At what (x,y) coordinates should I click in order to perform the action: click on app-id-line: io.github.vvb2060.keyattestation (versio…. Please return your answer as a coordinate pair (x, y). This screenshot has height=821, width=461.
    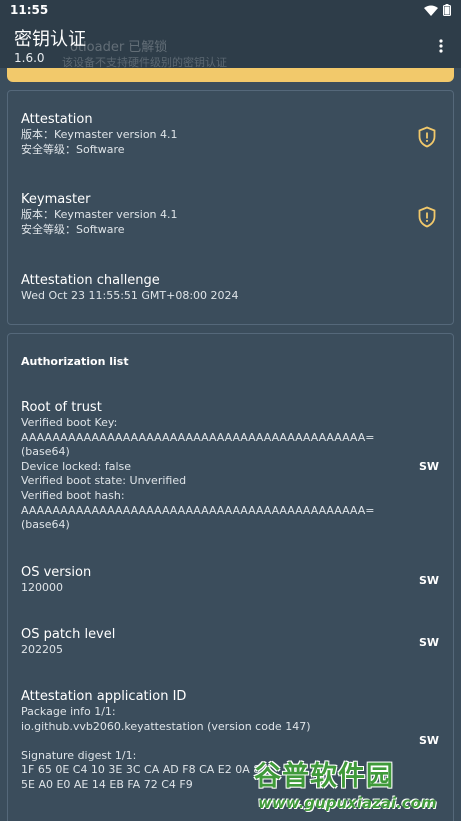
    Looking at the image, I should click on (166, 726).